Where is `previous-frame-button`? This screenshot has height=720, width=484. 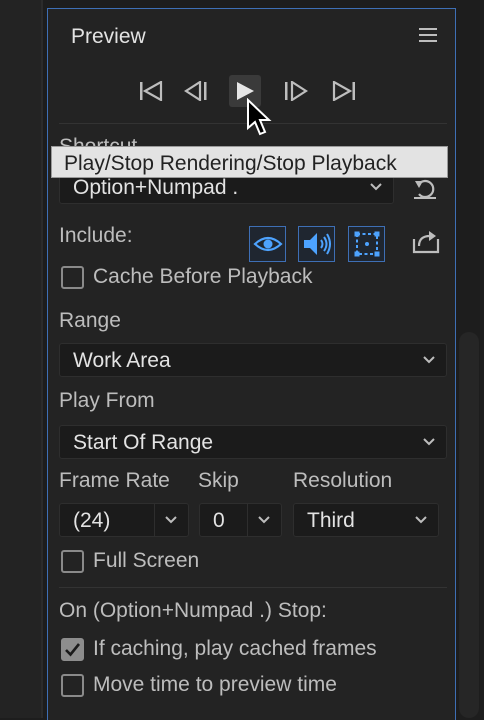
previous-frame-button is located at coordinates (197, 91).